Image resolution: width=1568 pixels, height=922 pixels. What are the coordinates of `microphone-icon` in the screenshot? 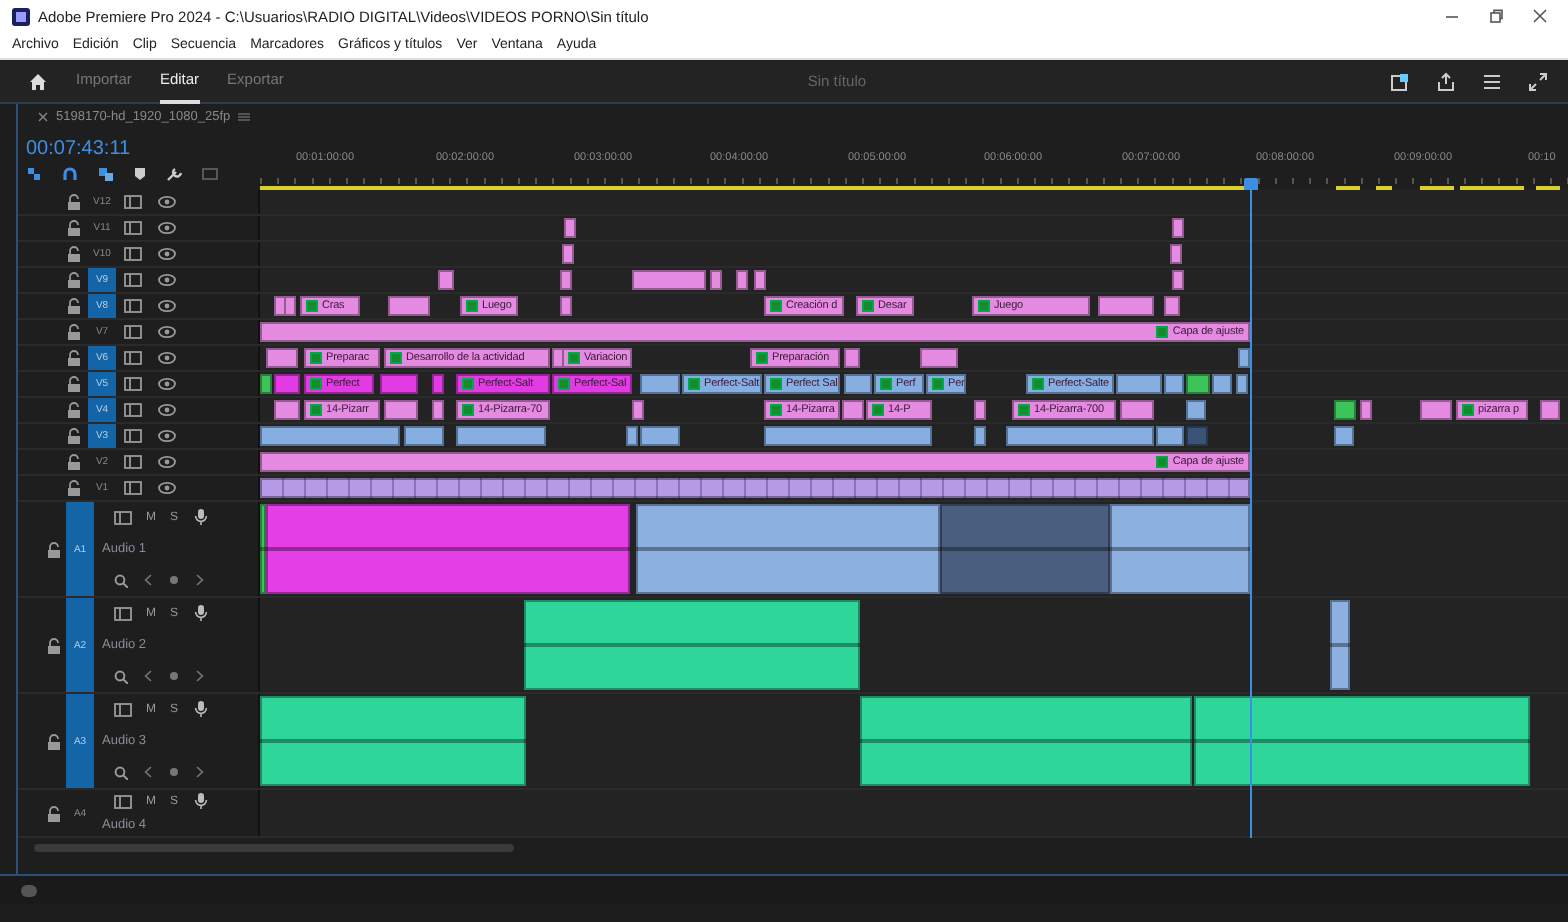 It's located at (201, 613).